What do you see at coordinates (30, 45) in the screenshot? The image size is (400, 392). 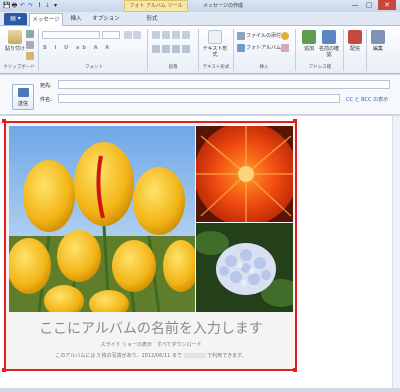 I see `copy-icon` at bounding box center [30, 45].